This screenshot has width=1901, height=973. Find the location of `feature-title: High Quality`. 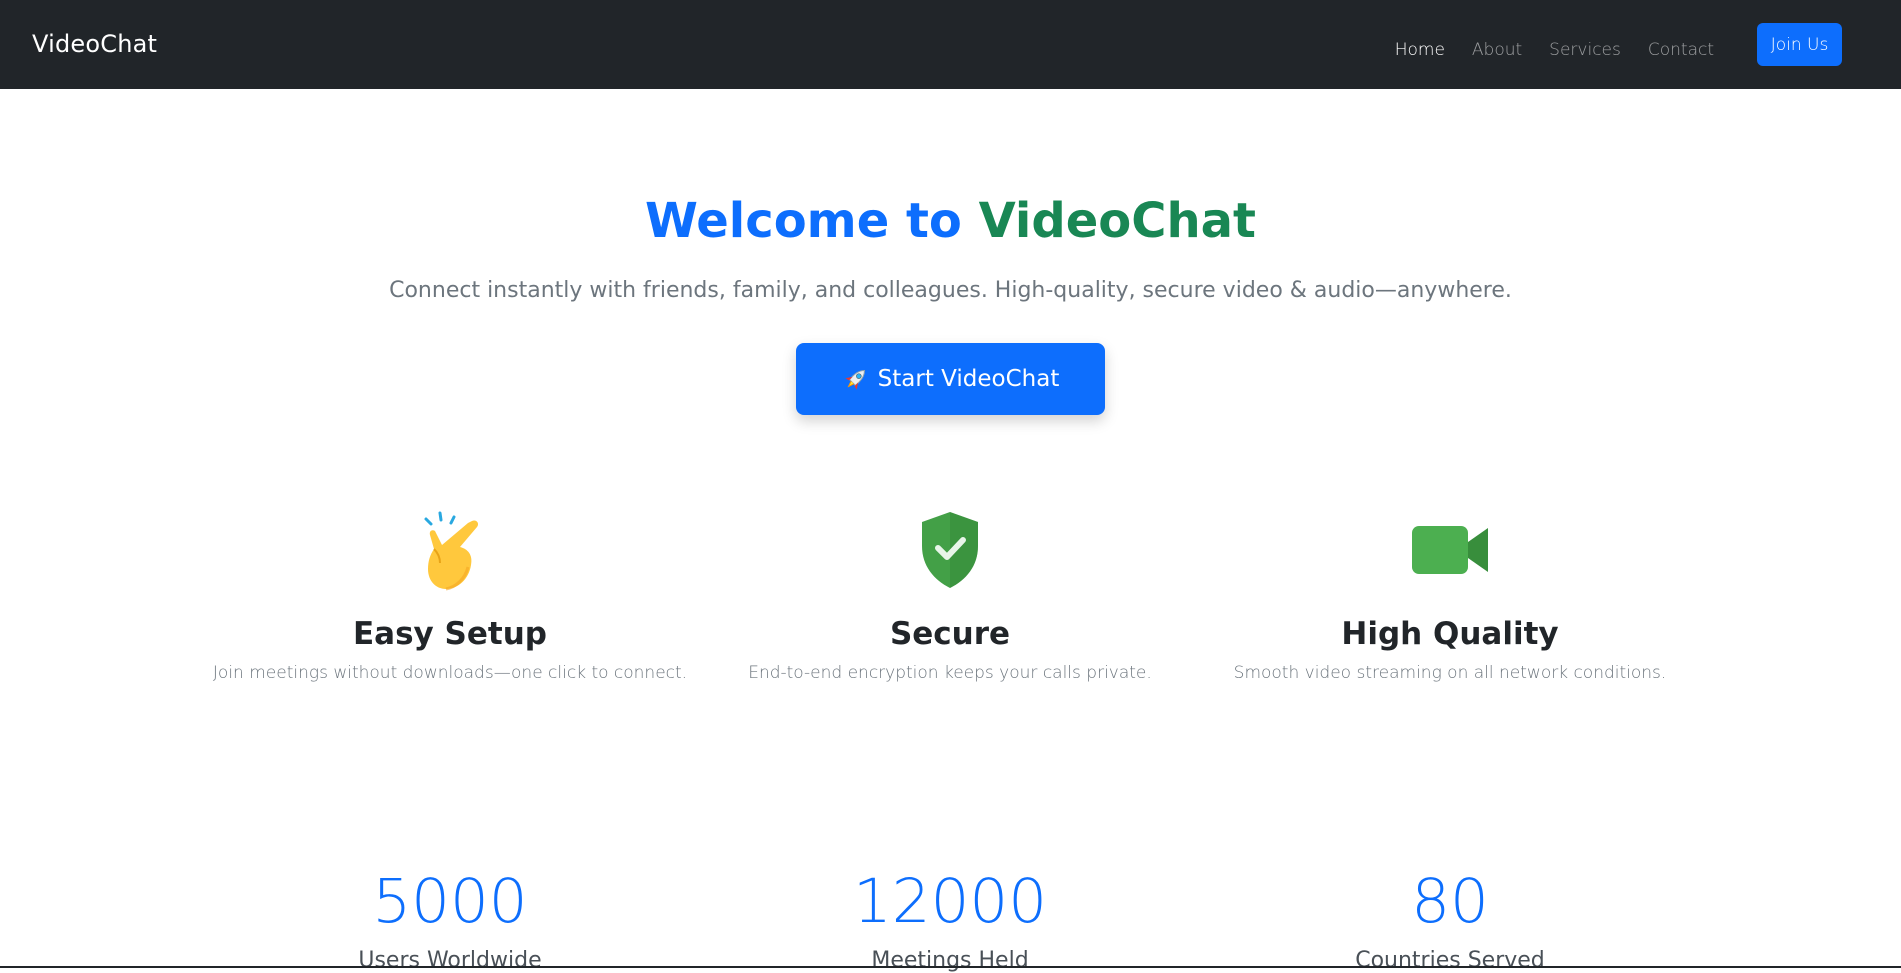

feature-title: High Quality is located at coordinates (1450, 634).